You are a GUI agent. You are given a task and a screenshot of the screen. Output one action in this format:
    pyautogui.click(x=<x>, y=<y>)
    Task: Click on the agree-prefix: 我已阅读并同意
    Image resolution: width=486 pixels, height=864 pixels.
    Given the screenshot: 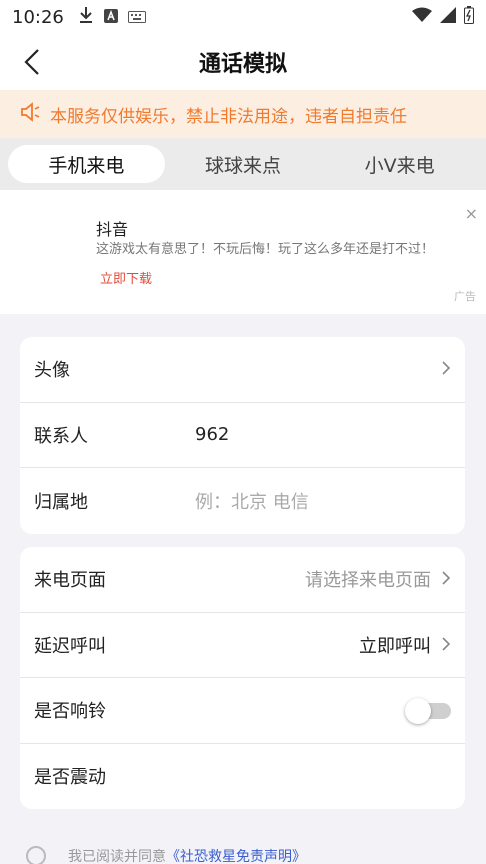 What is the action you would take?
    pyautogui.click(x=117, y=856)
    